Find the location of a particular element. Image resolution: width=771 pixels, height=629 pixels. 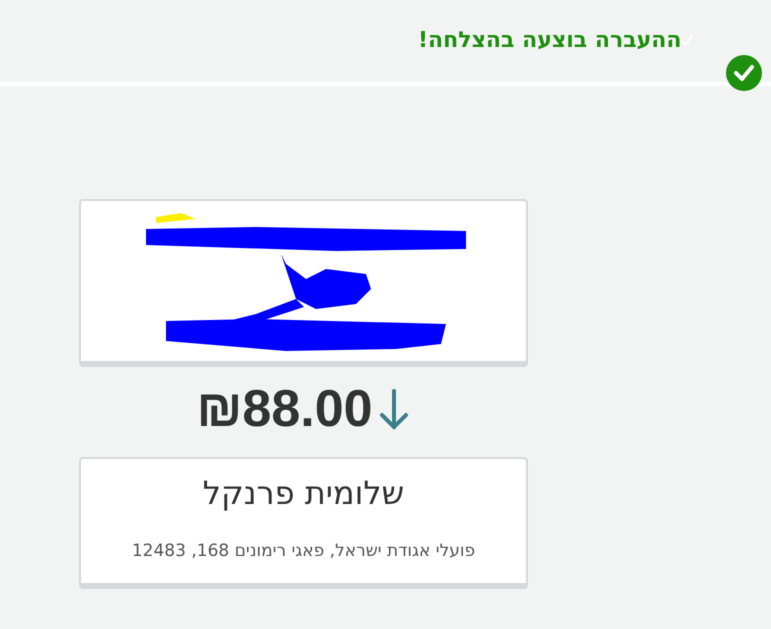

amount: ₪88.00 is located at coordinates (284, 409).